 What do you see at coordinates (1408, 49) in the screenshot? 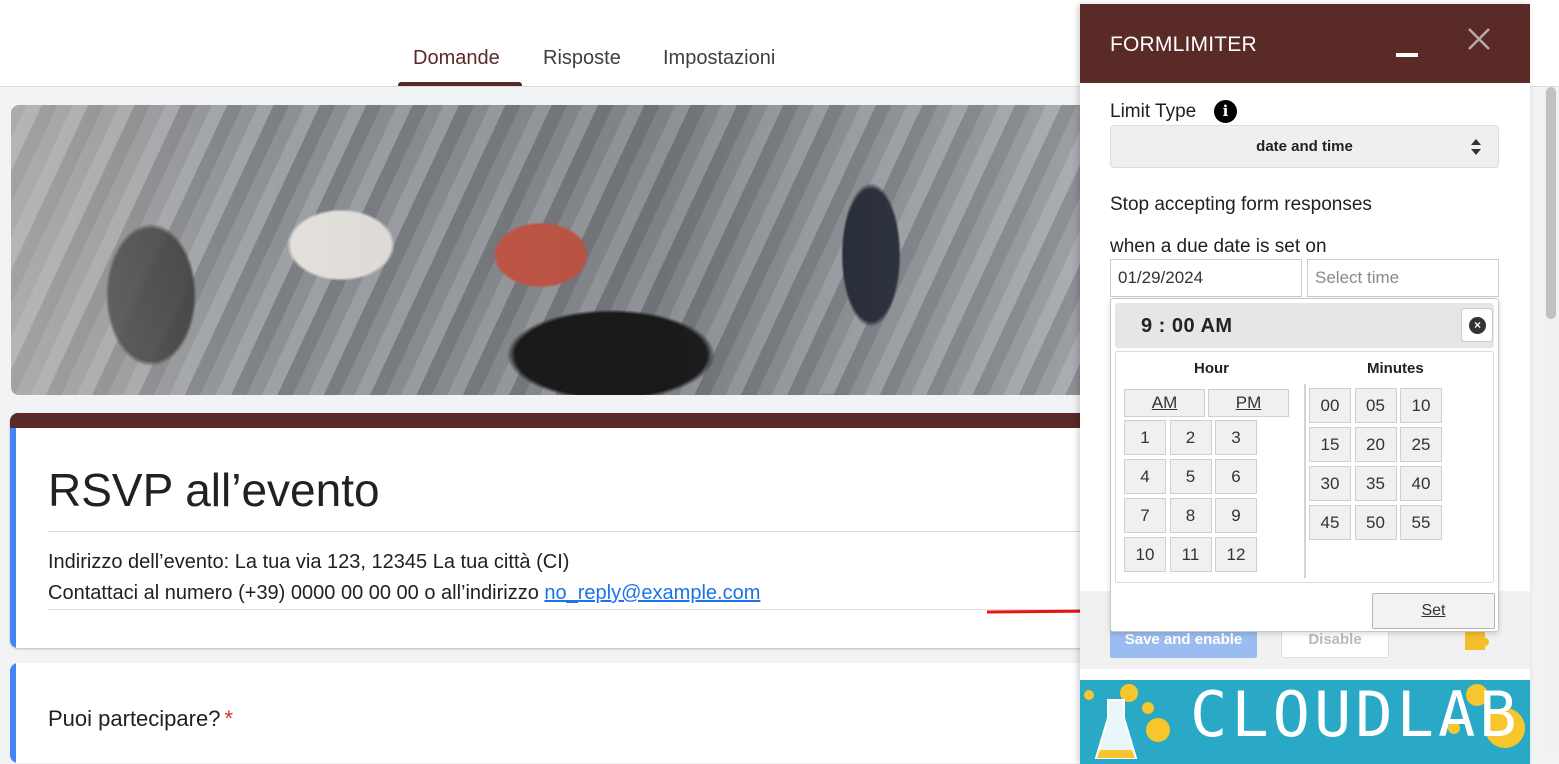
I see `minimize-icon` at bounding box center [1408, 49].